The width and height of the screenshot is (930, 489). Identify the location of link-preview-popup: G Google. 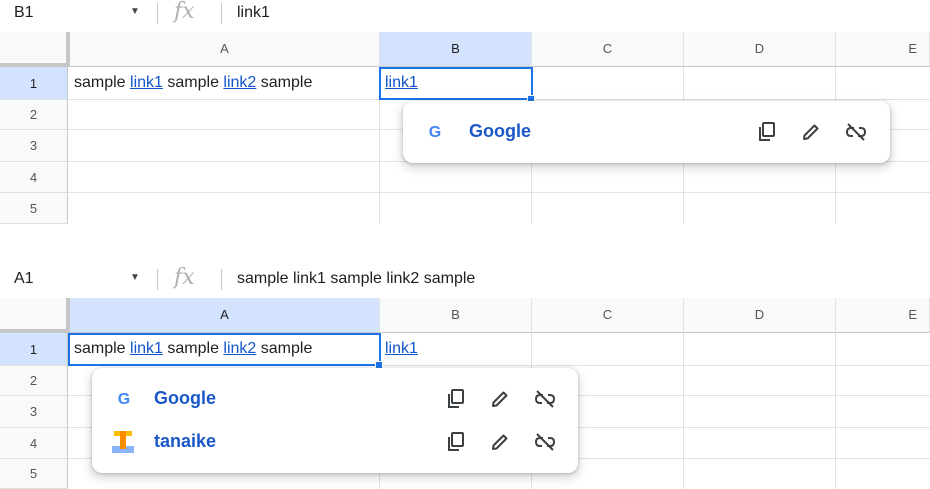
(646, 132).